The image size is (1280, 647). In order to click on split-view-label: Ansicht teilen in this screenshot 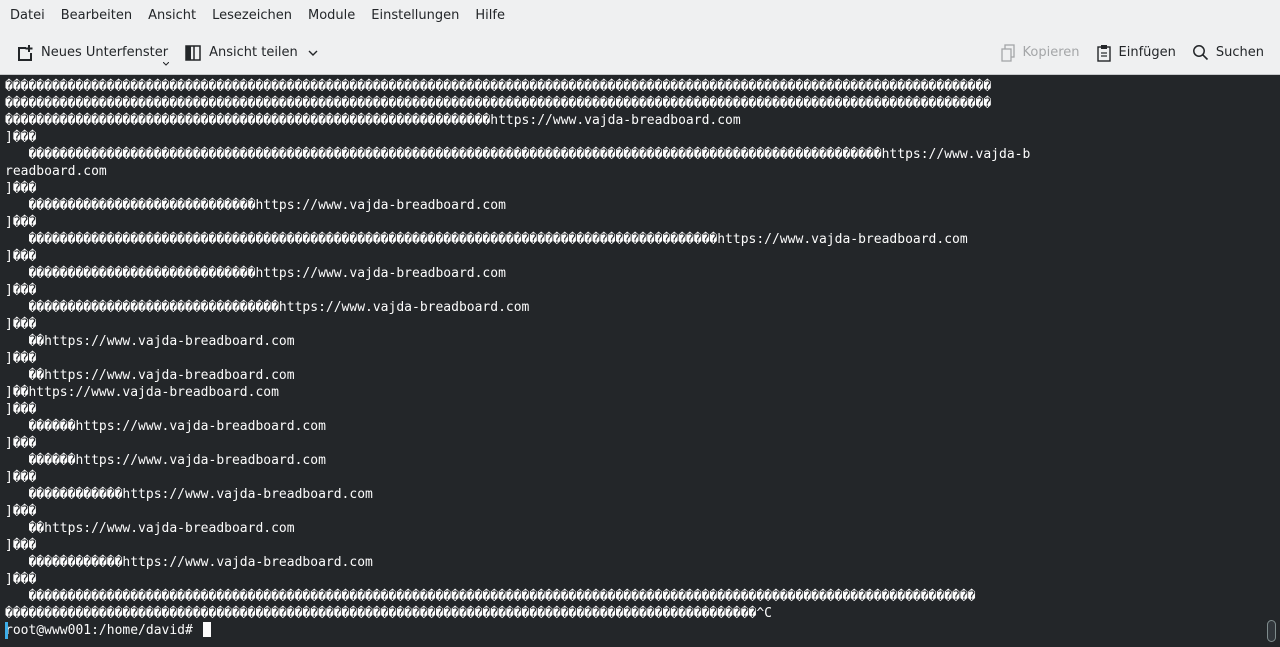, I will do `click(253, 52)`.